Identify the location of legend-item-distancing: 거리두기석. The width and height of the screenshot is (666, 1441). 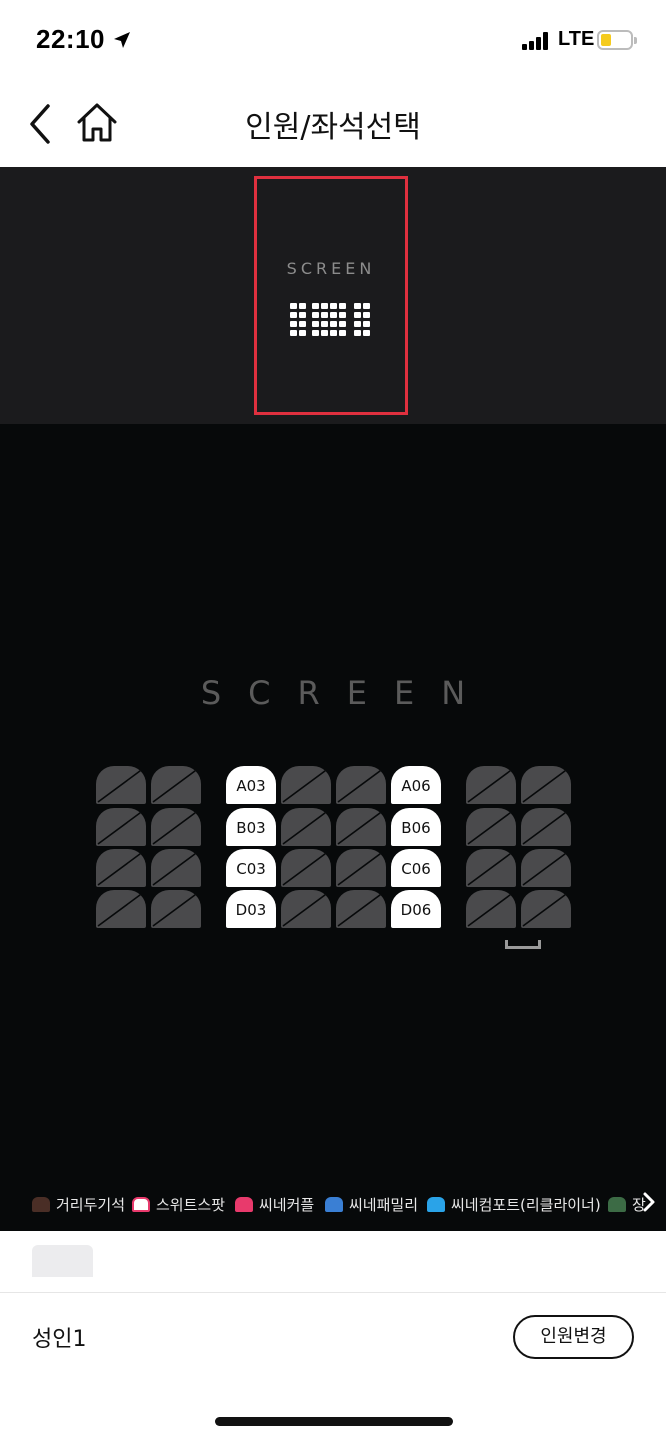
(78, 1204).